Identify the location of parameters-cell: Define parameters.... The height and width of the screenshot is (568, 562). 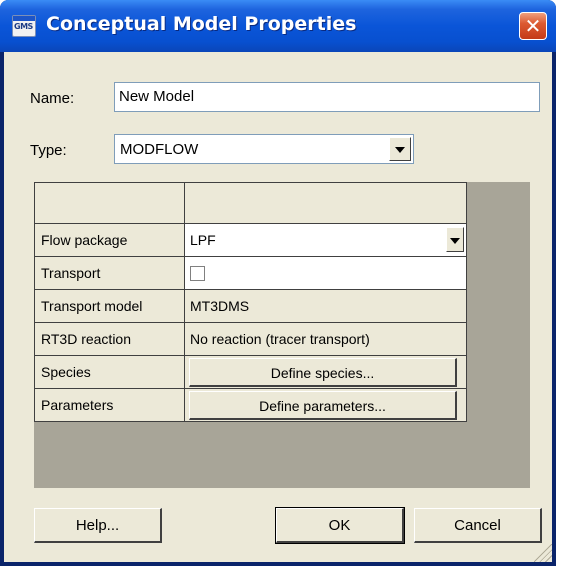
(325, 405).